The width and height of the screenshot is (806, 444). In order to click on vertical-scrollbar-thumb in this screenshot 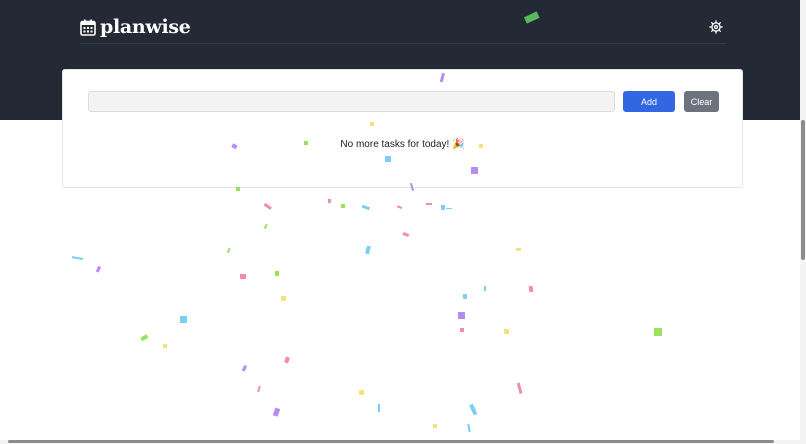, I will do `click(803, 190)`.